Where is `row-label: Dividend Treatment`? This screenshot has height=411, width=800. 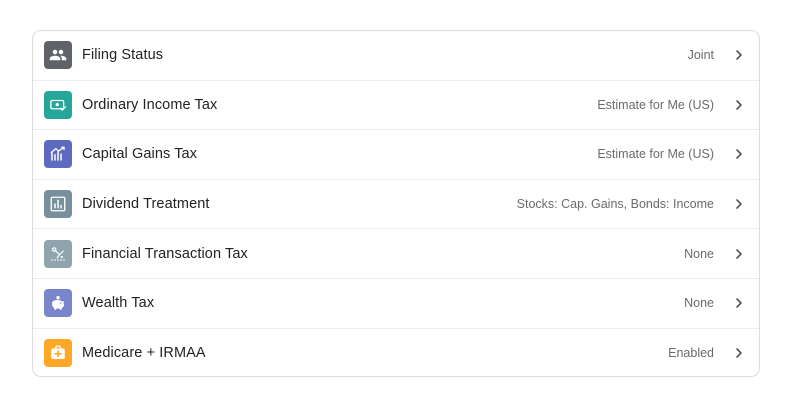
row-label: Dividend Treatment is located at coordinates (146, 204).